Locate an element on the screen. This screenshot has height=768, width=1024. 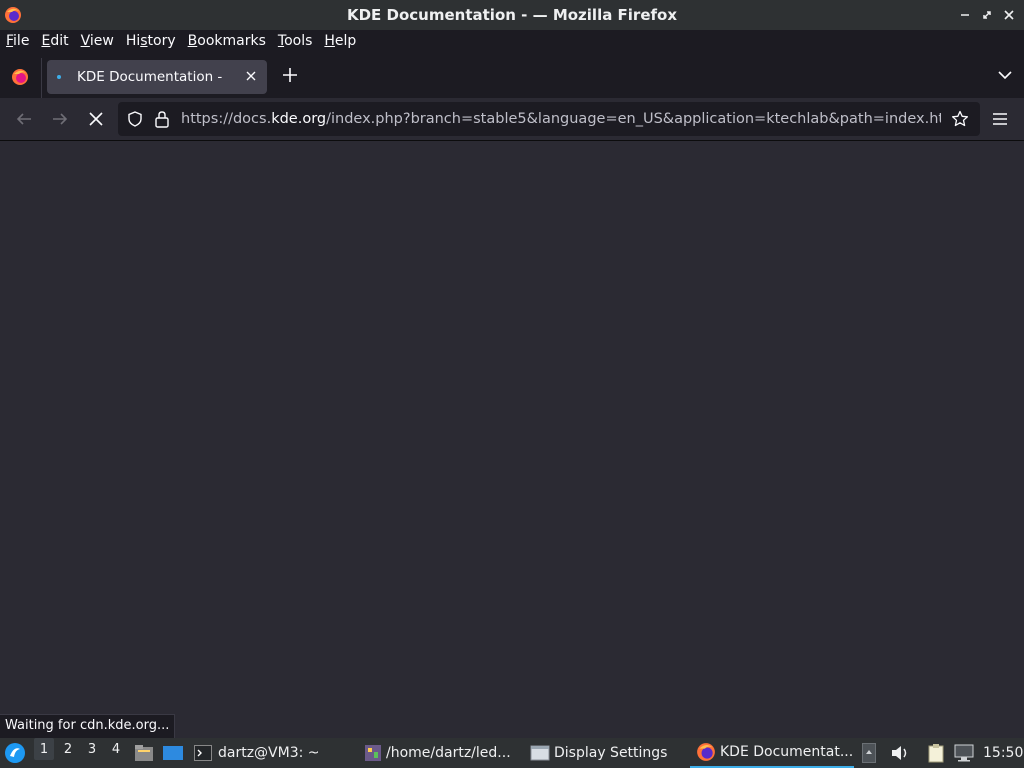
speaker-icon is located at coordinates (899, 753).